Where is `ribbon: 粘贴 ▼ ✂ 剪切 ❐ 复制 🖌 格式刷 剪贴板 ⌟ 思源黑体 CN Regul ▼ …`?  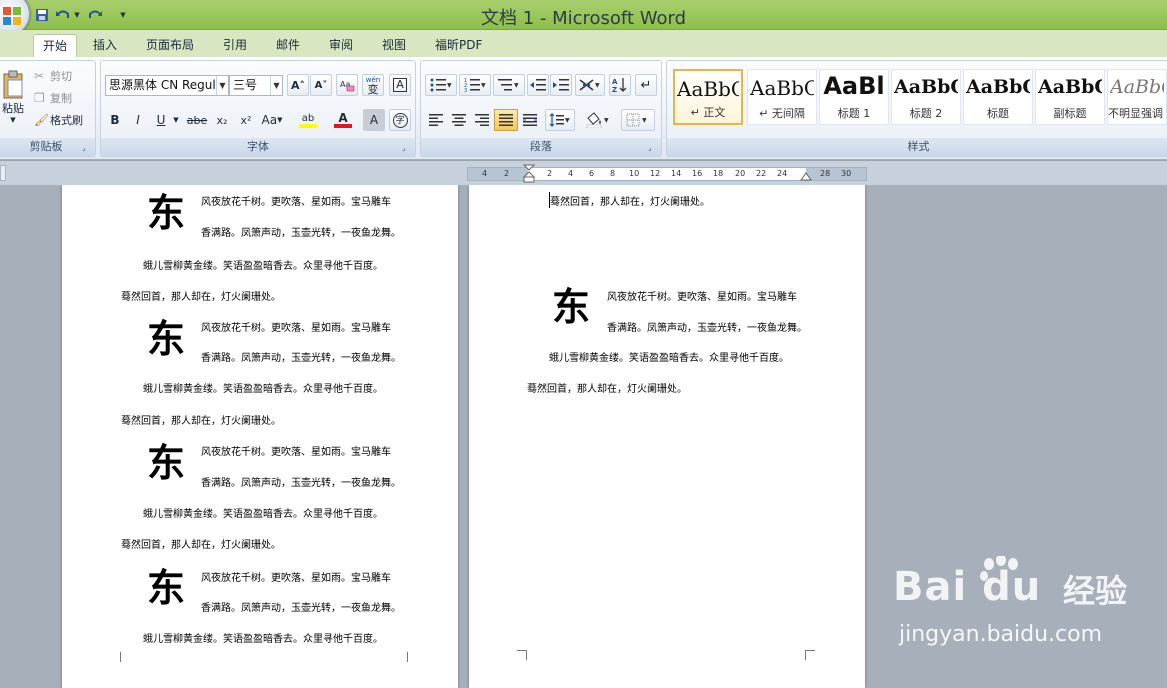
ribbon: 粘贴 ▼ ✂ 剪切 ❐ 复制 🖌 格式刷 剪贴板 ⌟ 思源黑体 CN Regul ▼ … is located at coordinates (583, 108).